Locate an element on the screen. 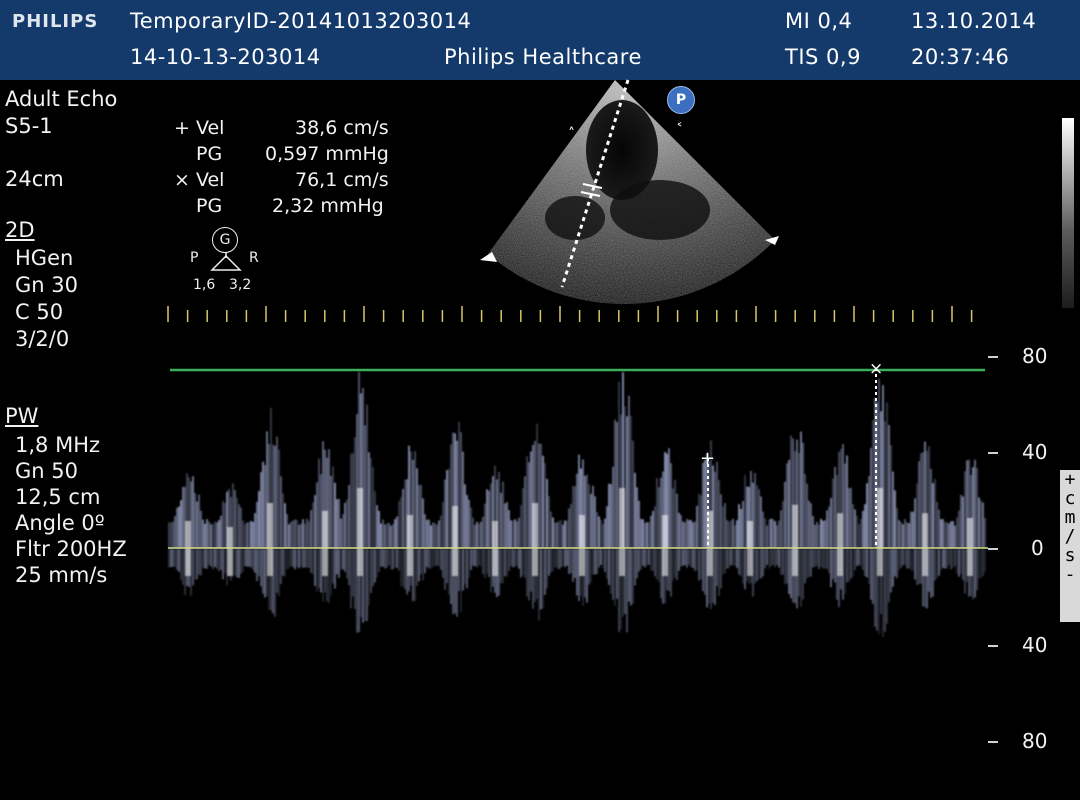 Image resolution: width=1080 pixels, height=800 pixels. unit-char: - is located at coordinates (1070, 574).